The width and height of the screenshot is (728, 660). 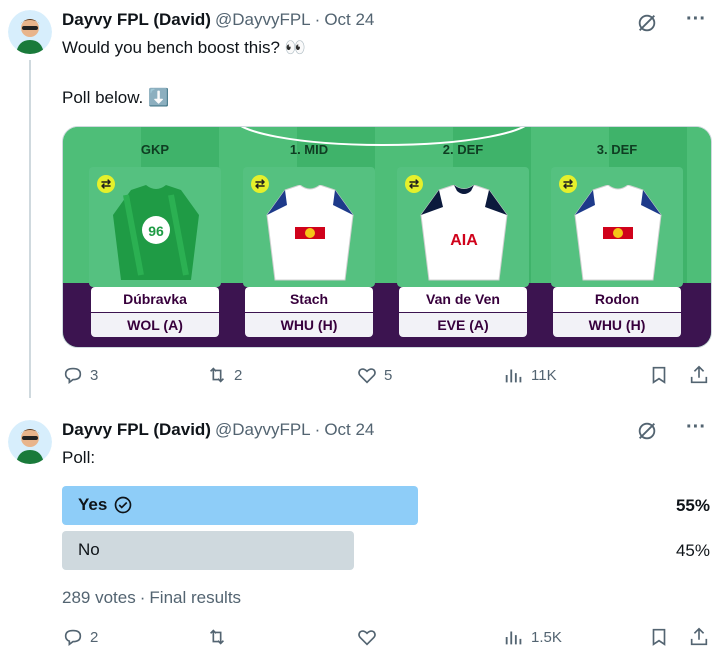 I want to click on retweet-button: 2, so click(x=224, y=375).